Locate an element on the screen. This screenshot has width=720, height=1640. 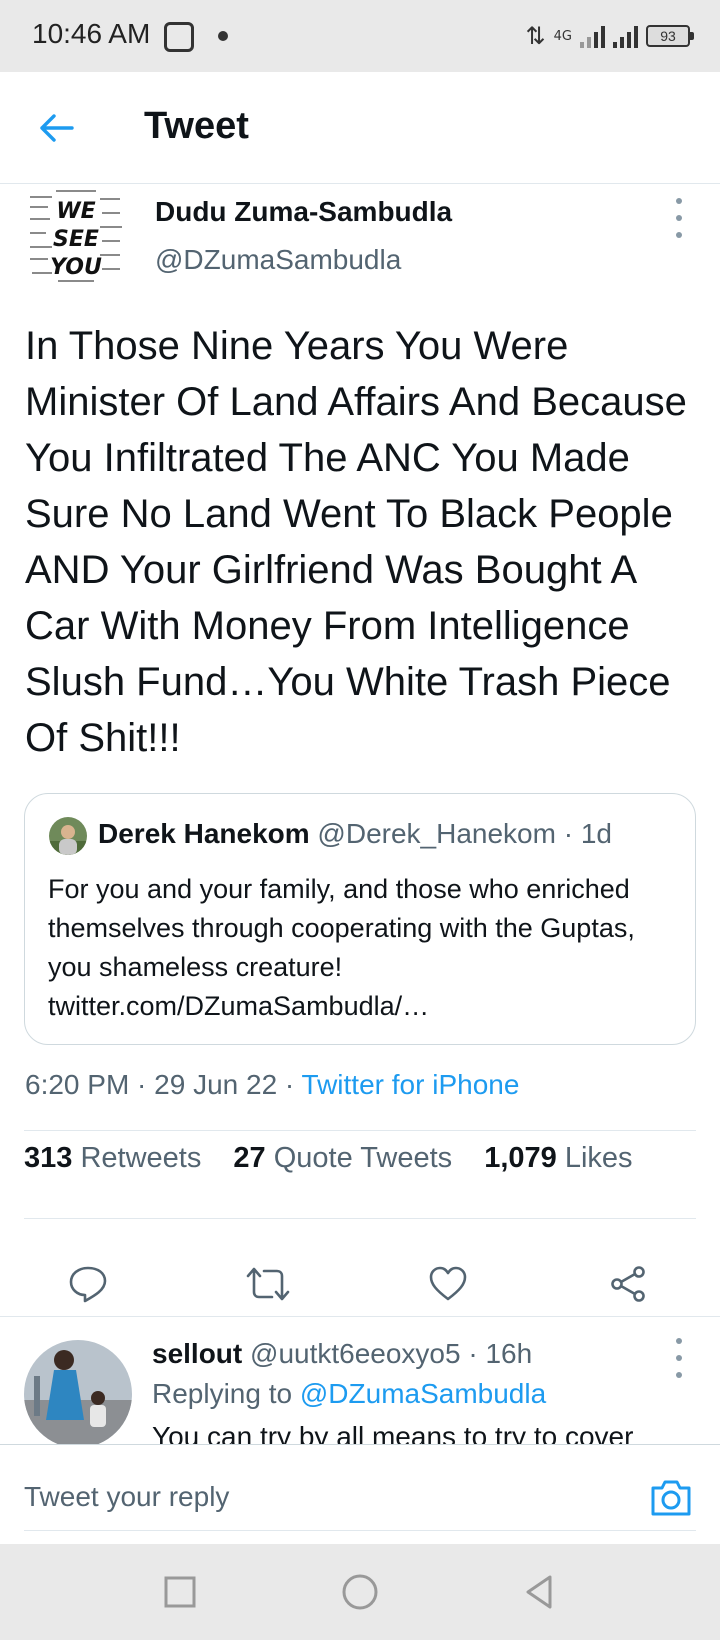
retweets-stat: 313 Retweets is located at coordinates (112, 1158).